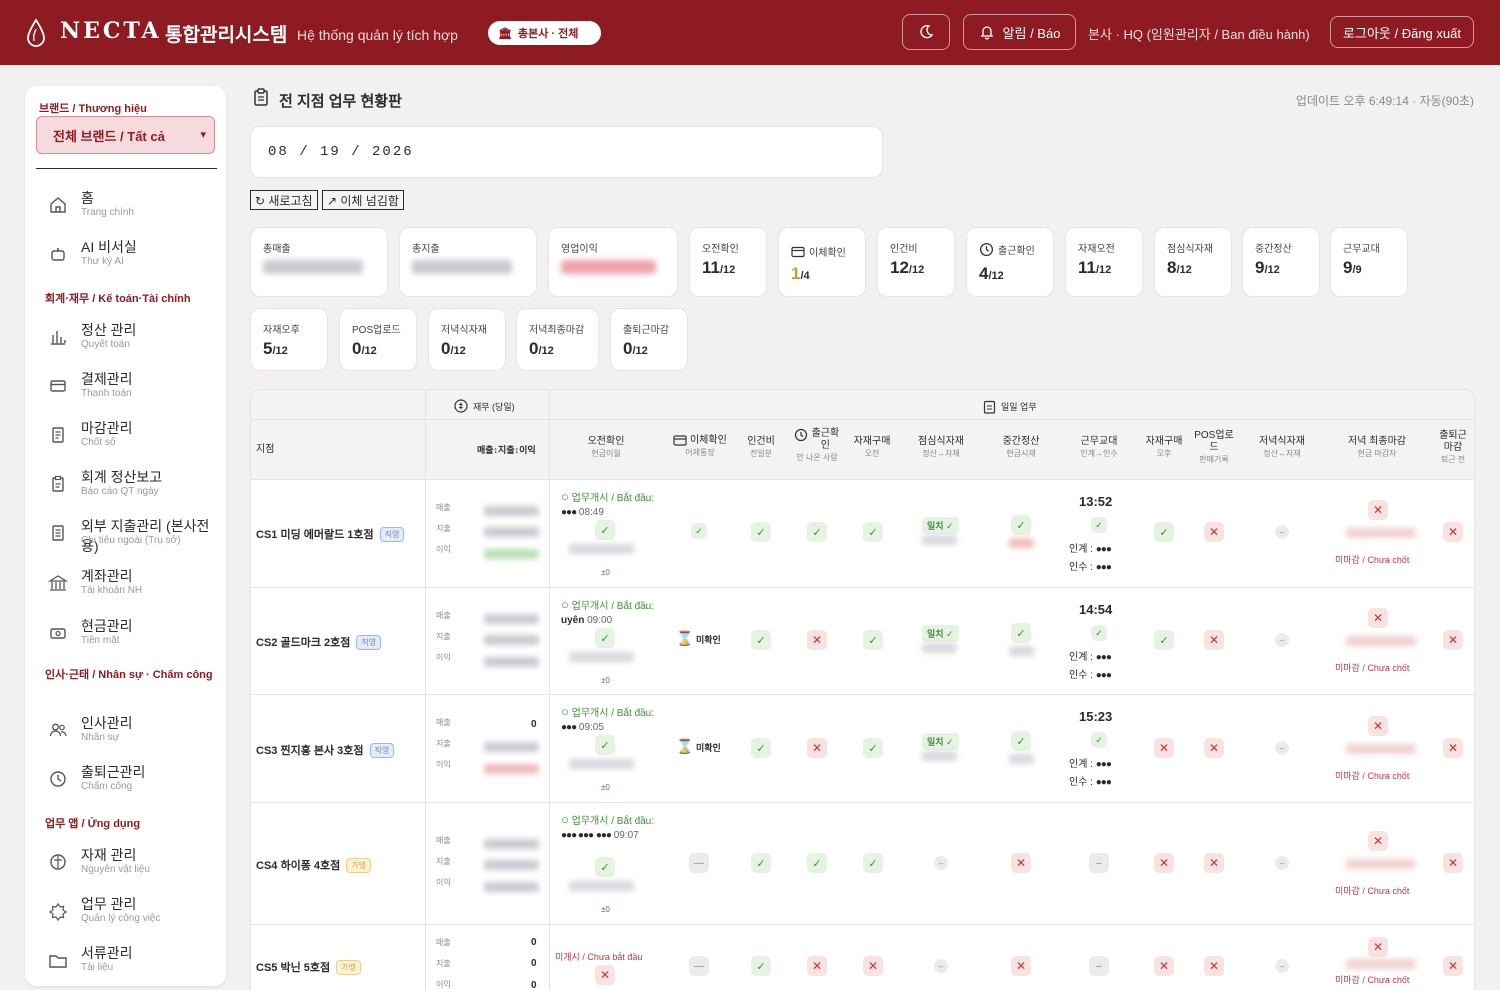  What do you see at coordinates (125, 914) in the screenshot?
I see `sidebar-item-tasks: 업무 관리 Quản lý công việc` at bounding box center [125, 914].